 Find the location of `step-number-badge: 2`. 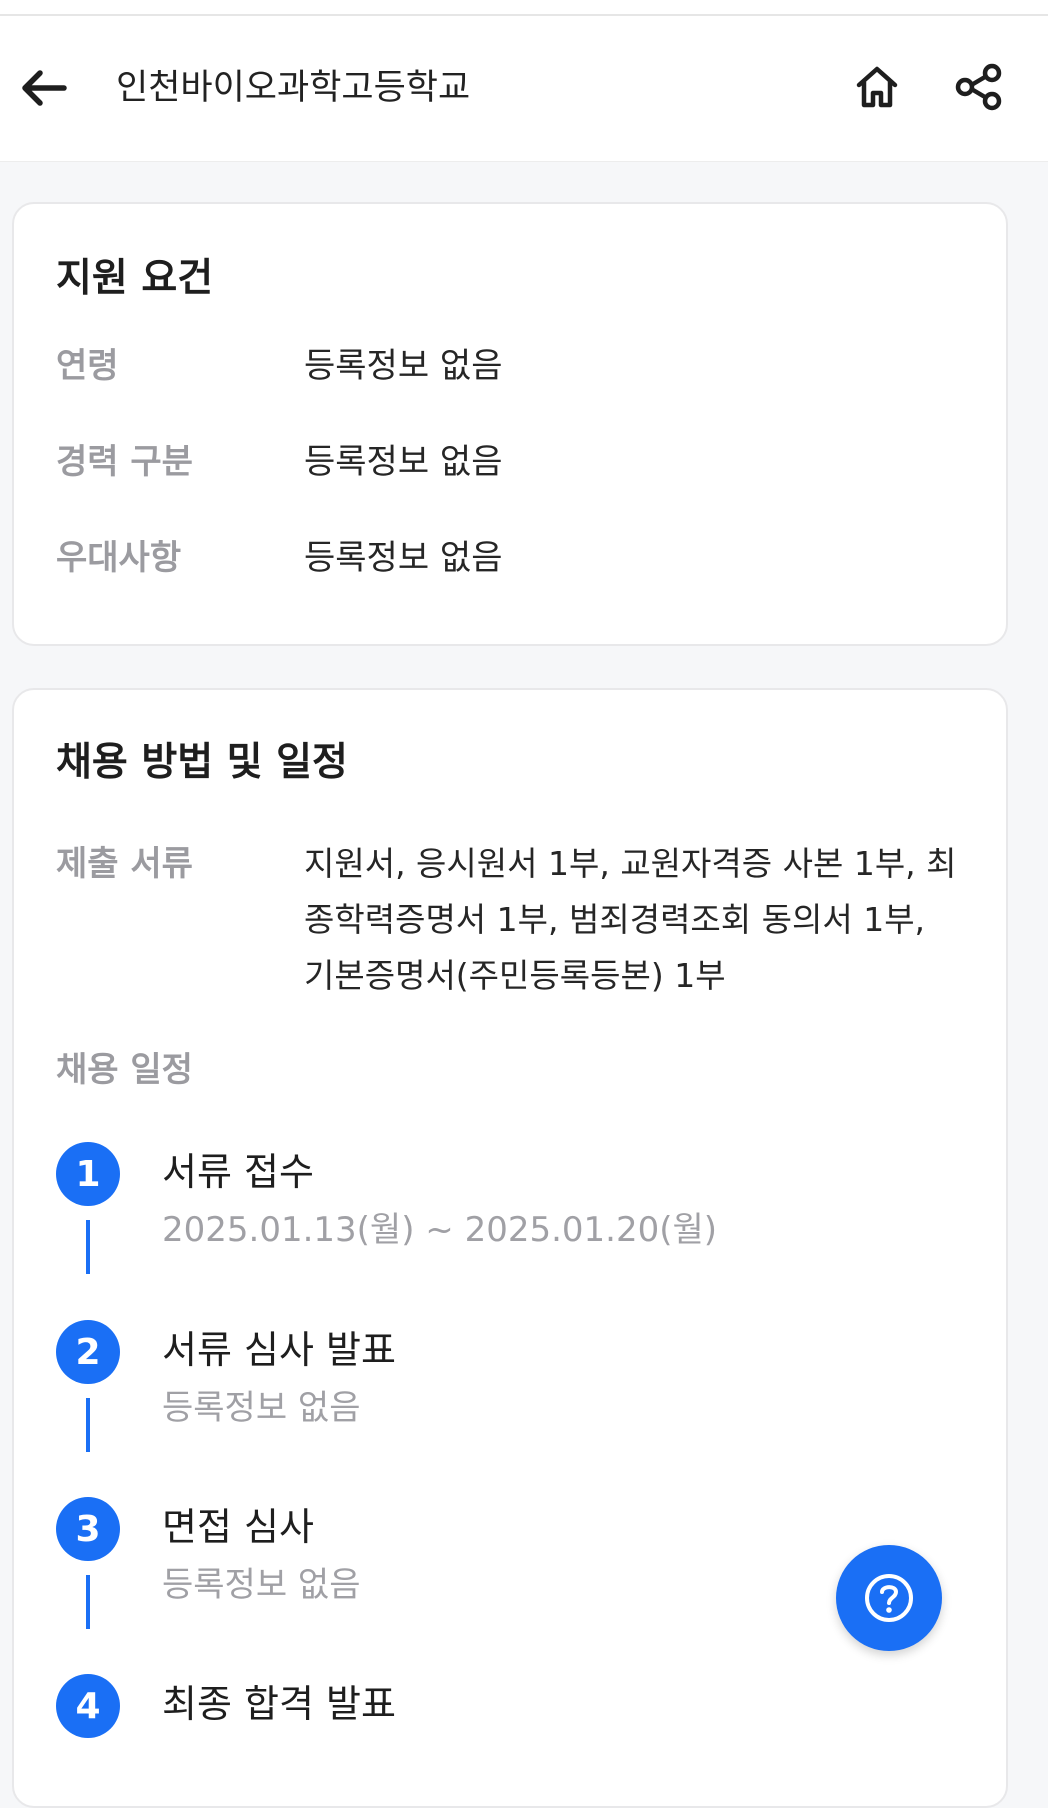

step-number-badge: 2 is located at coordinates (88, 1352).